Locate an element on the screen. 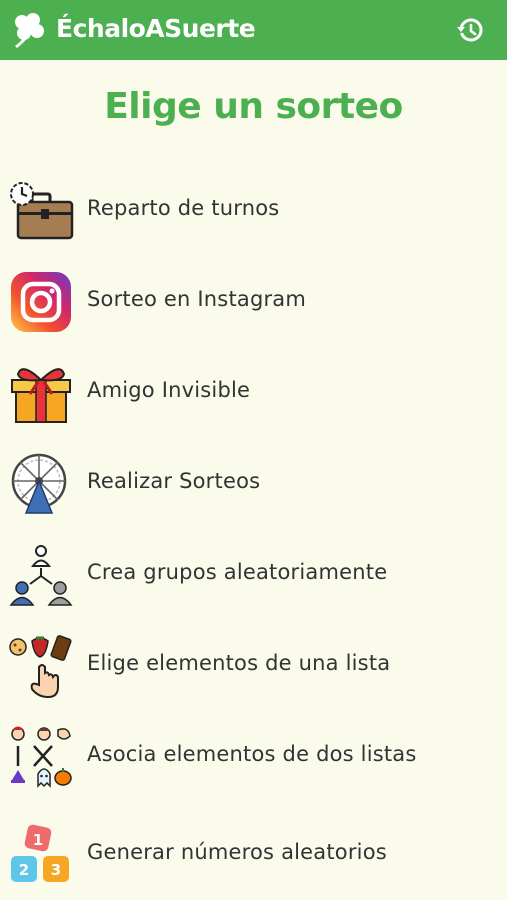 The width and height of the screenshot is (507, 900). instagram-icon is located at coordinates (41, 302).